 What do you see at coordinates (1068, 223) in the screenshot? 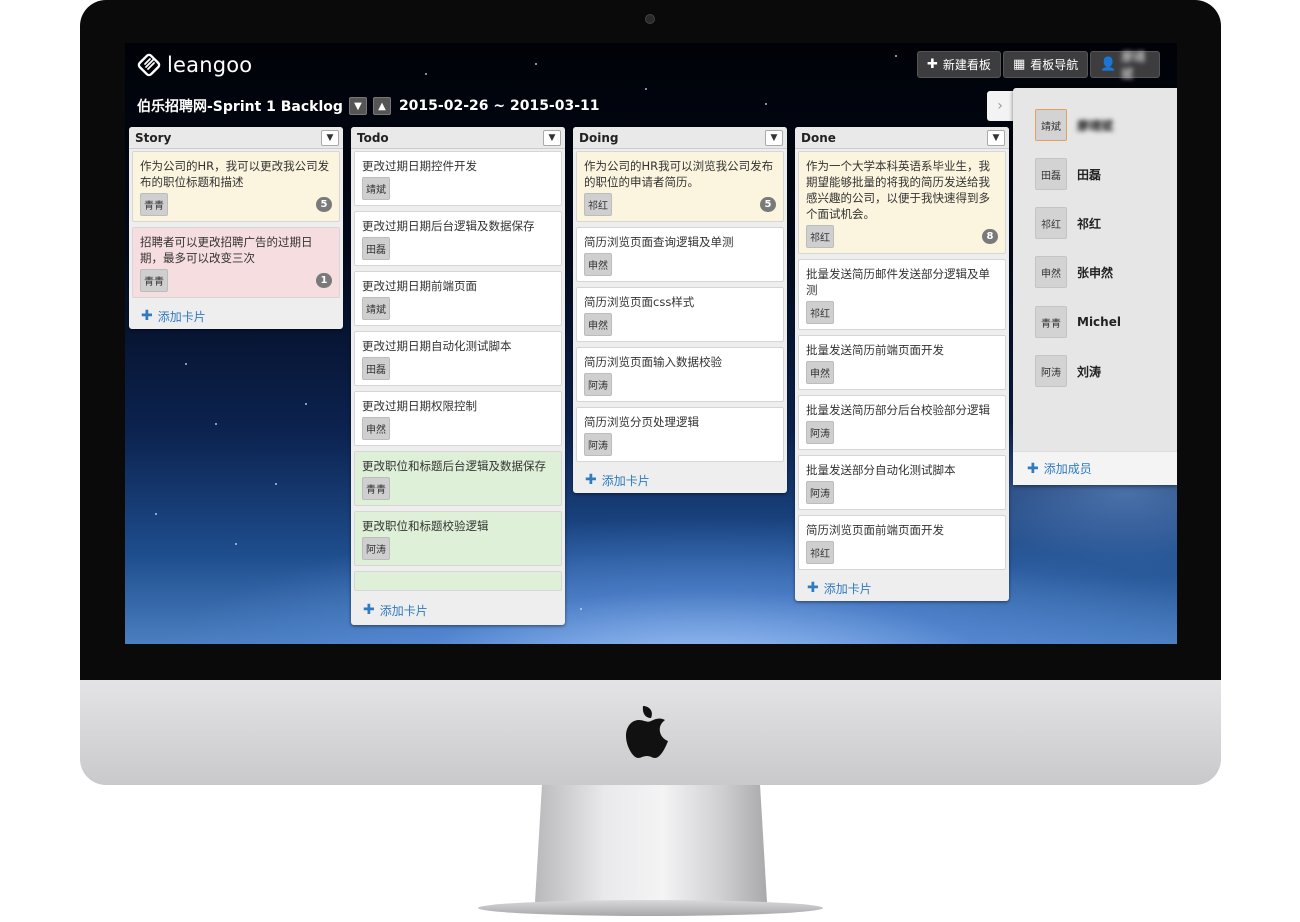
I see `member-item: 祁红 祁红` at bounding box center [1068, 223].